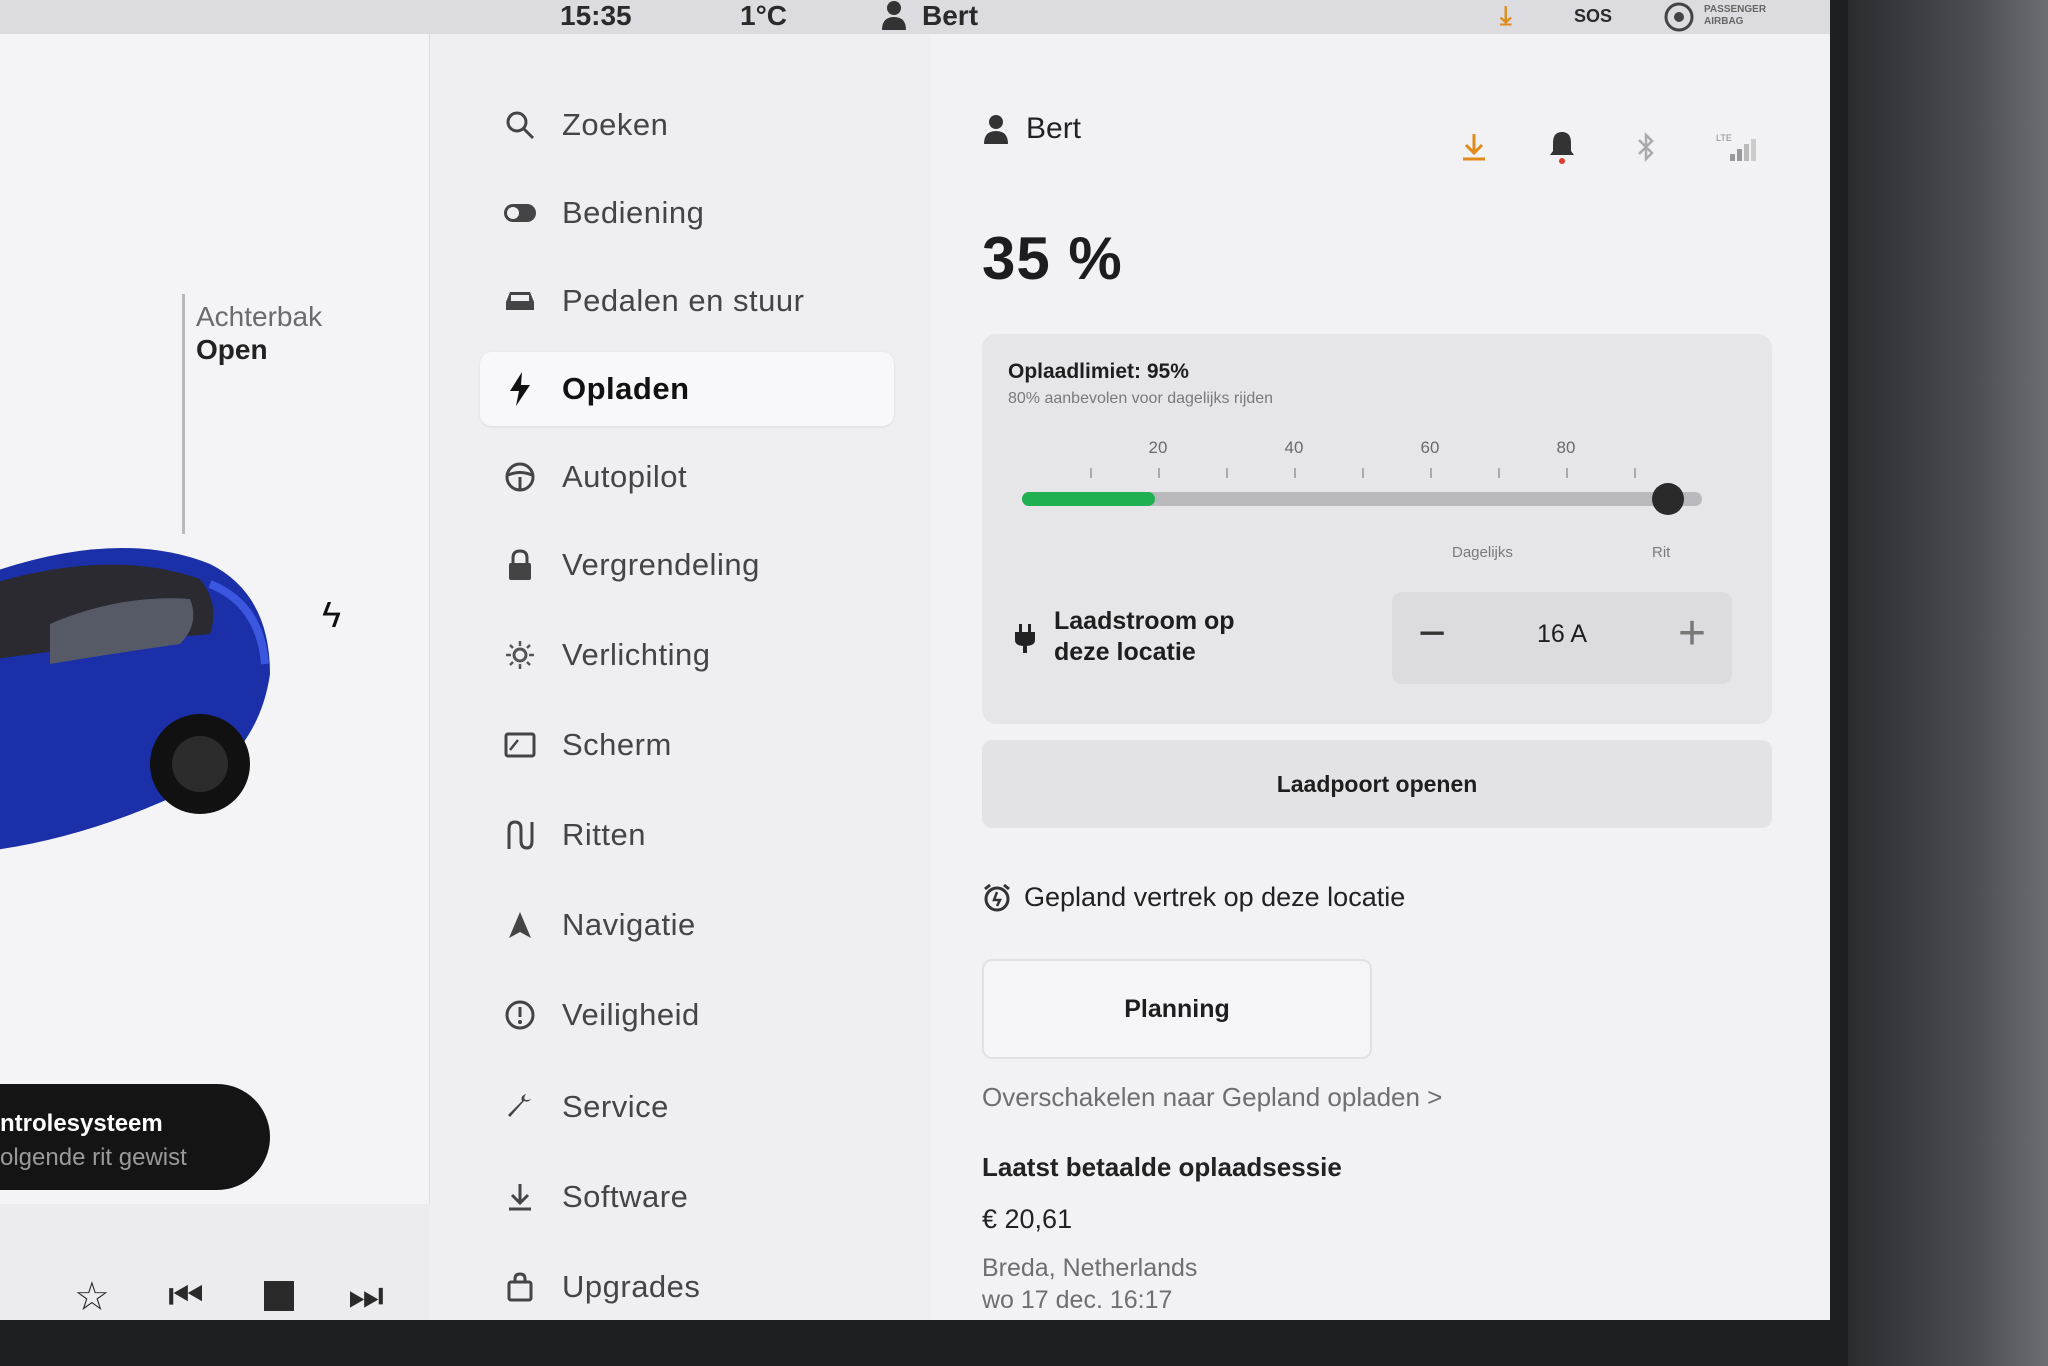  I want to click on menu-item-ritten: Ritten, so click(687, 835).